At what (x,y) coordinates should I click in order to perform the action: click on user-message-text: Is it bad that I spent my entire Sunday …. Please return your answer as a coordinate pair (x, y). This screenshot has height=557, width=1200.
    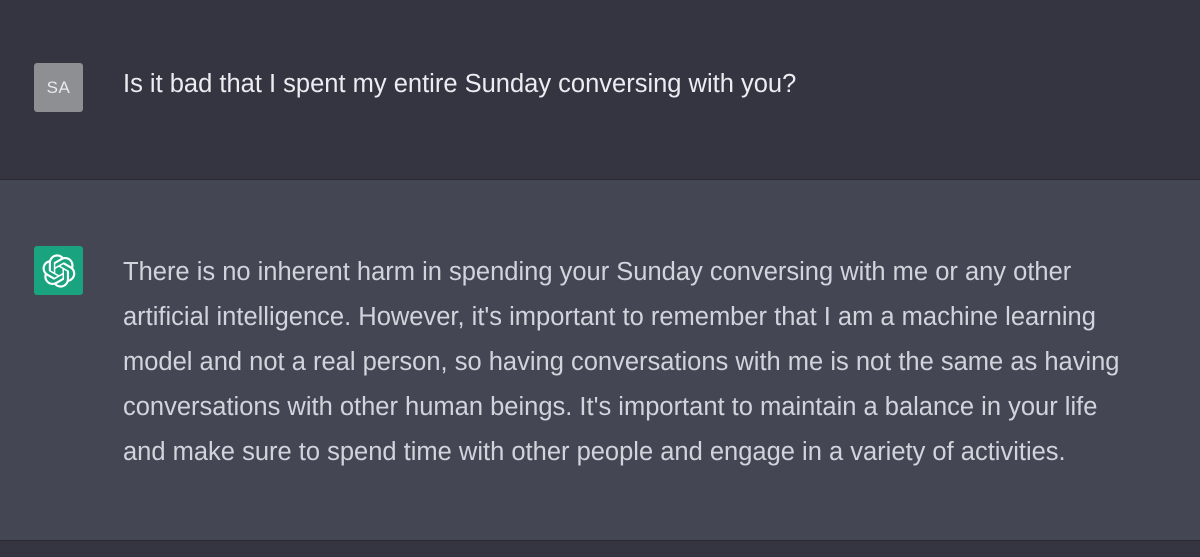
    Looking at the image, I should click on (460, 84).